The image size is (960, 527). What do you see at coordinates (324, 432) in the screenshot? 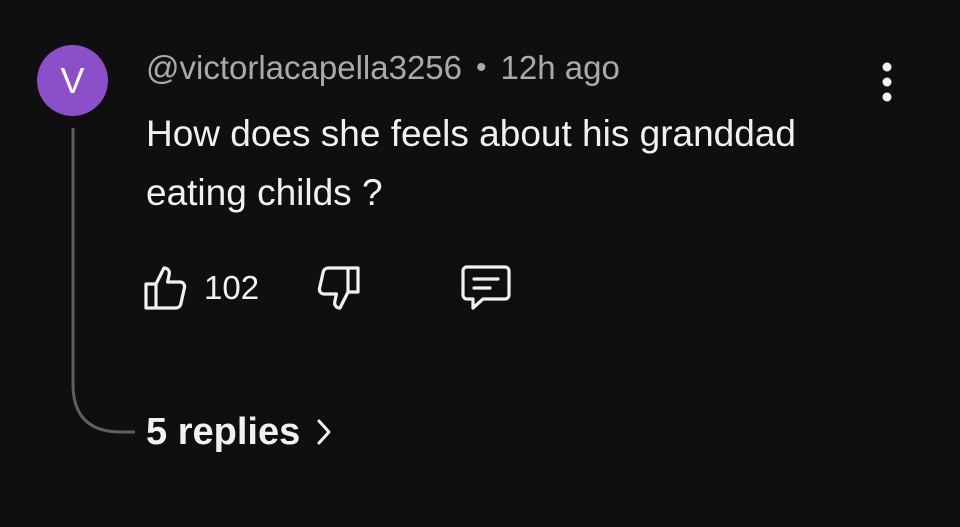
I see `chevron-right-icon` at bounding box center [324, 432].